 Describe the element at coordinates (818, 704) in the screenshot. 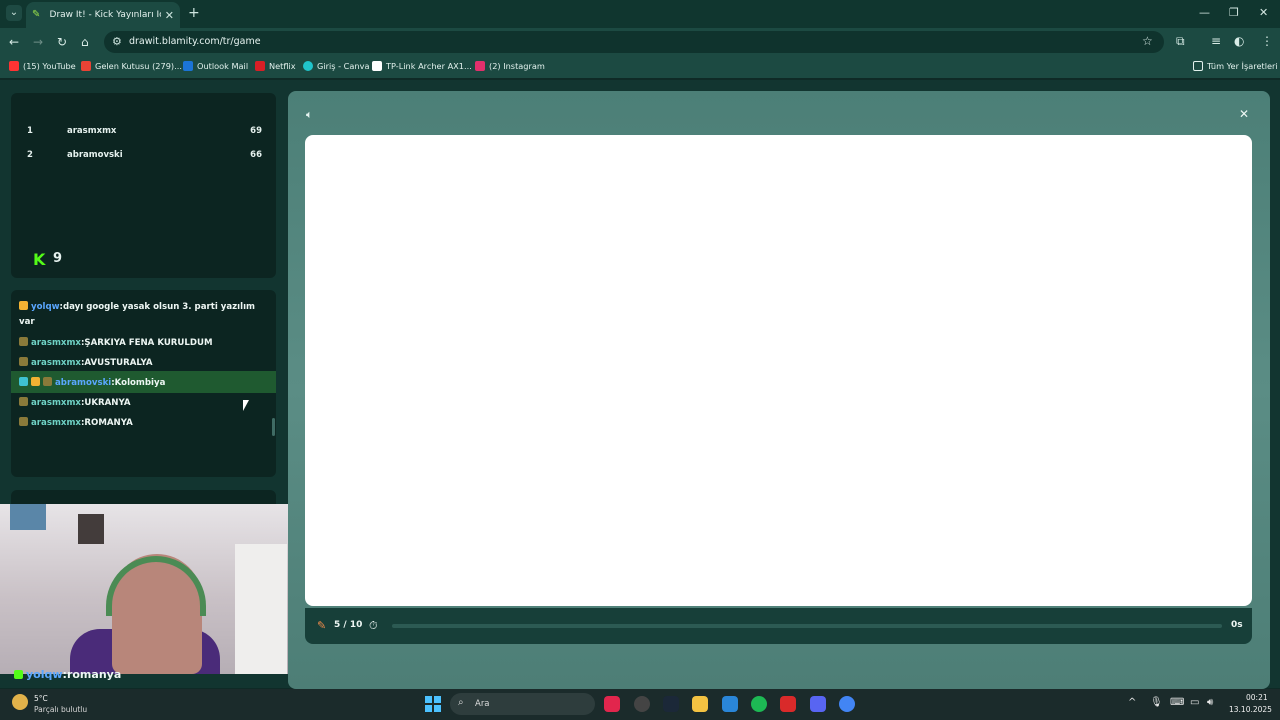

I see `discord-icon` at that location.